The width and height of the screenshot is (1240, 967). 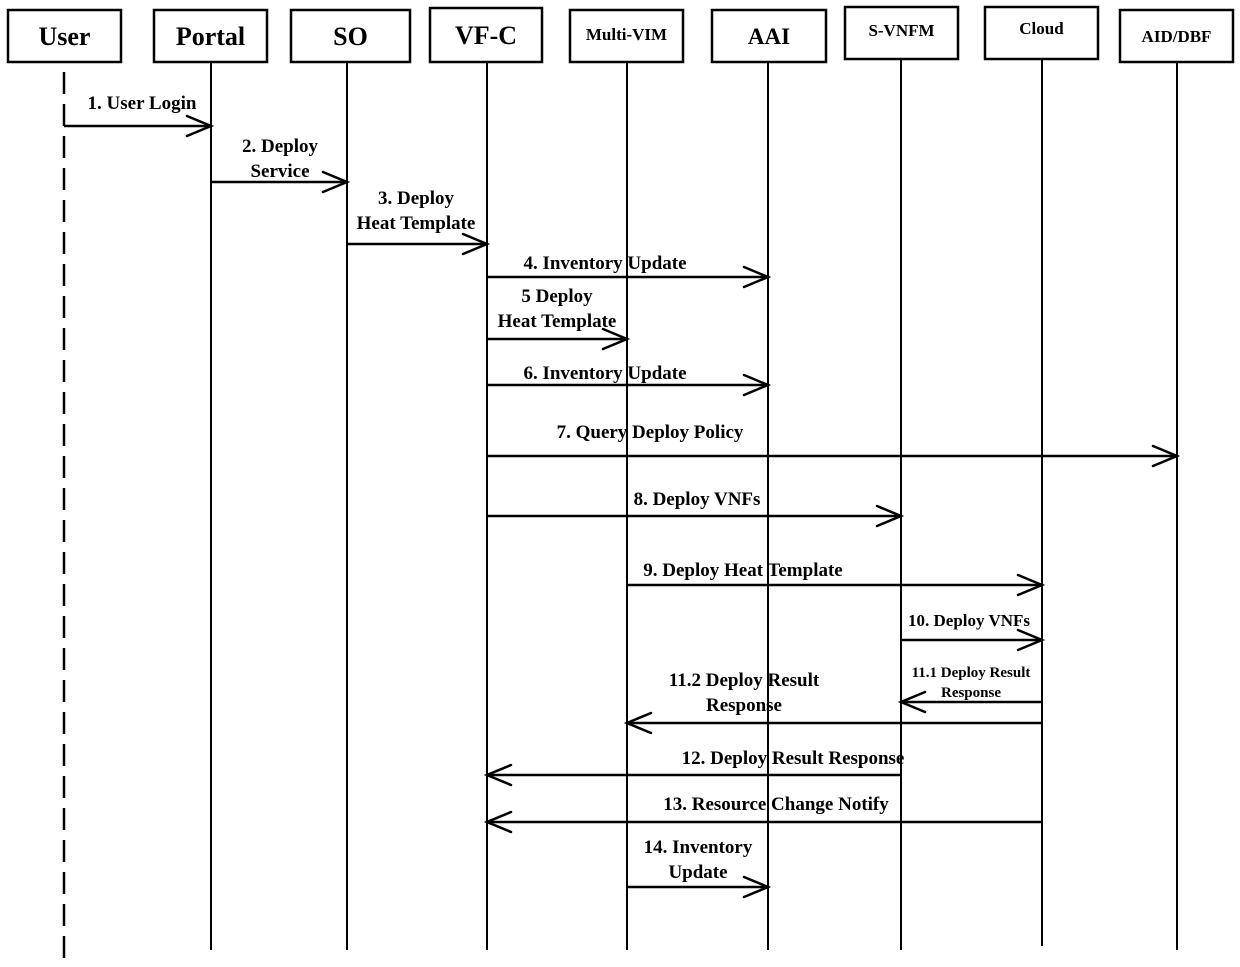 What do you see at coordinates (1041, 475) in the screenshot?
I see `participant-cloud: Cloud` at bounding box center [1041, 475].